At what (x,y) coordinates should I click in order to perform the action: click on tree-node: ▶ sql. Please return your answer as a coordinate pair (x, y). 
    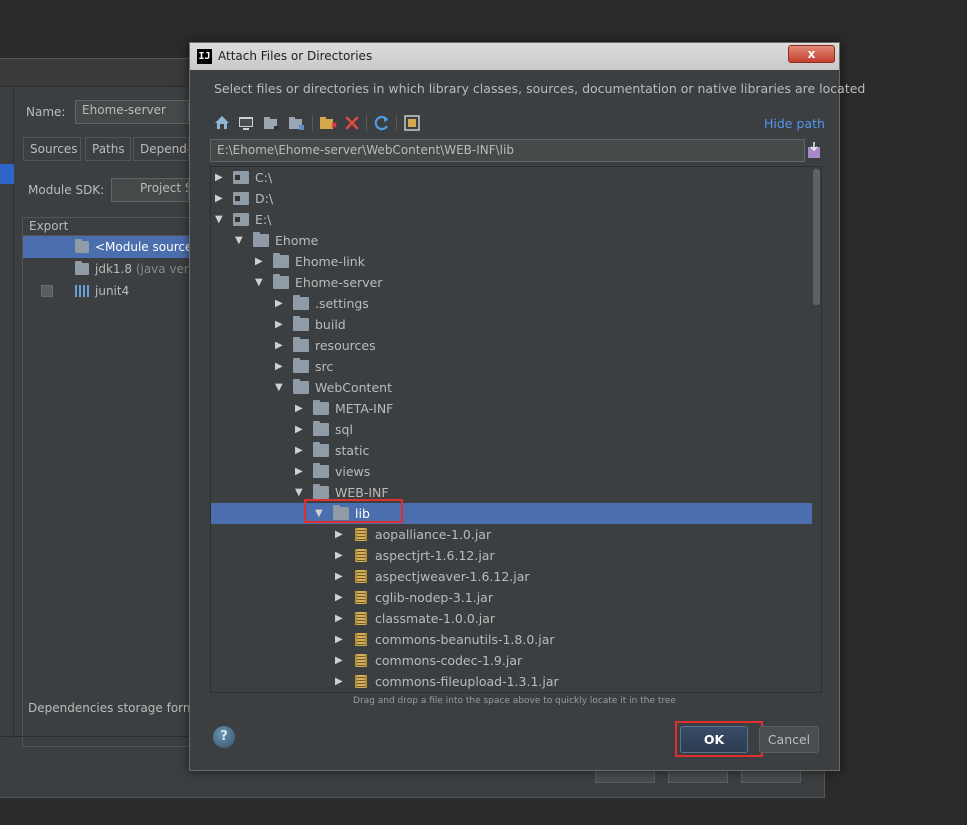
    Looking at the image, I should click on (516, 429).